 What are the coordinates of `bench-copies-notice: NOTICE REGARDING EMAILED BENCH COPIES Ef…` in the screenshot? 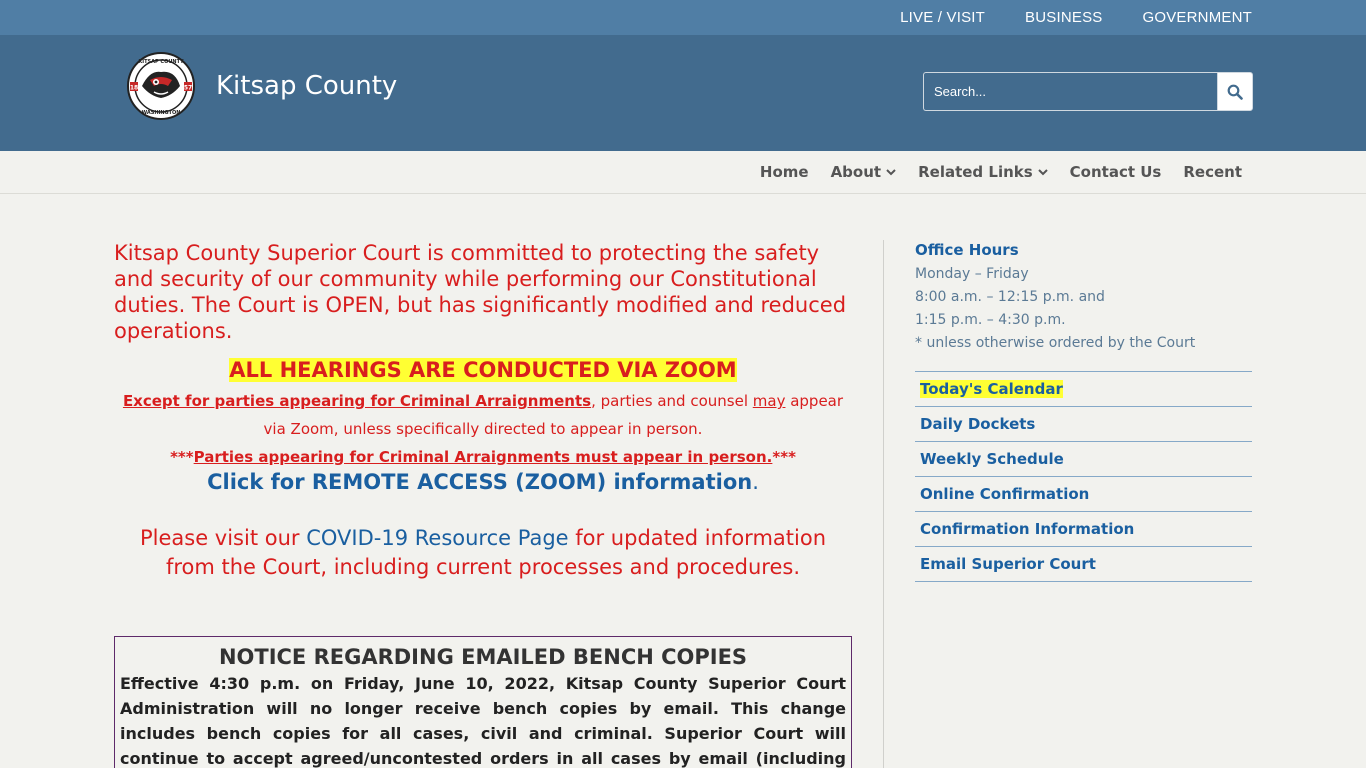 It's located at (483, 702).